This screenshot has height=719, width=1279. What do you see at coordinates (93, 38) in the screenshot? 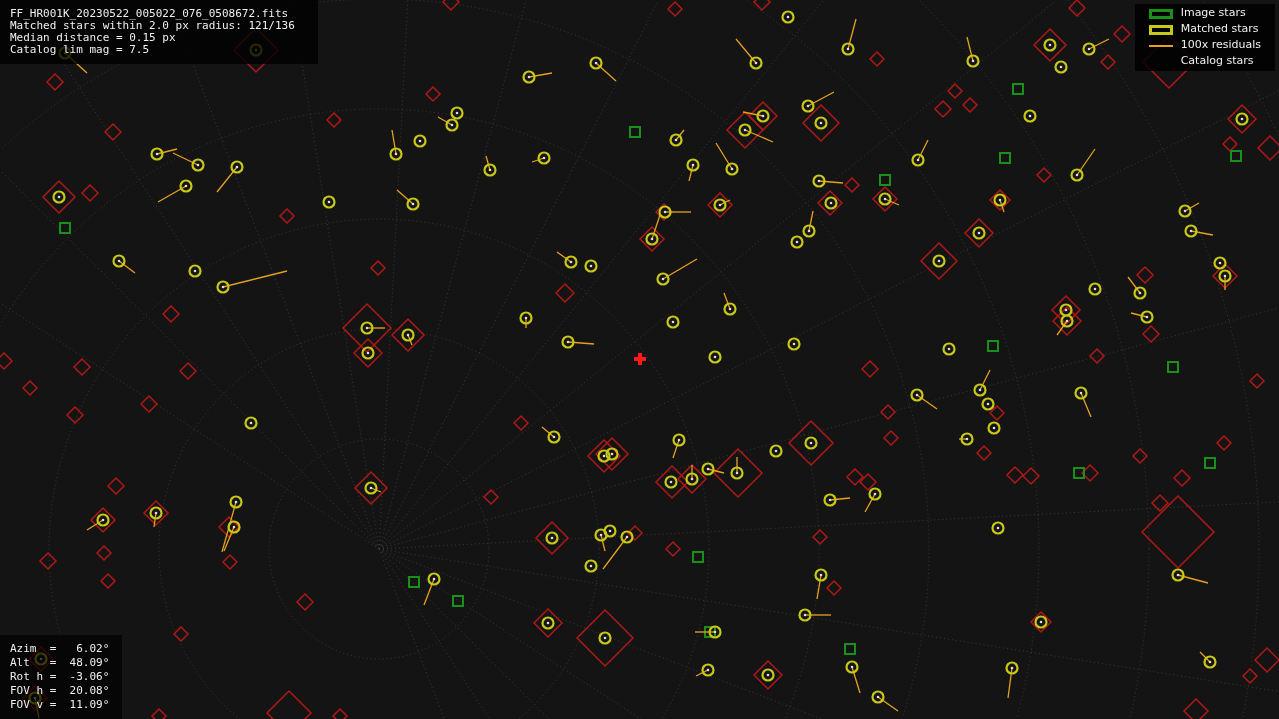
I see `info-text: Median distance = 0.15 px` at bounding box center [93, 38].